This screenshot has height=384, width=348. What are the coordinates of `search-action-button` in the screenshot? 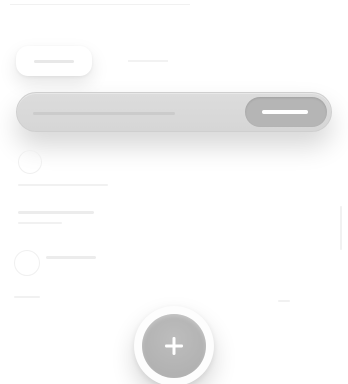 It's located at (286, 112).